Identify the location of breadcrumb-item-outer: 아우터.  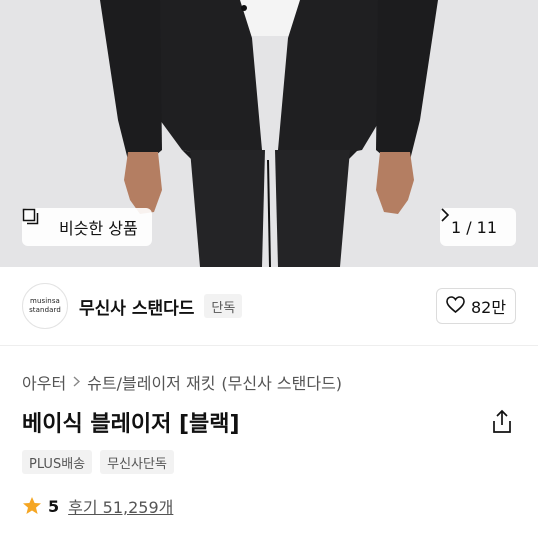
(44, 382).